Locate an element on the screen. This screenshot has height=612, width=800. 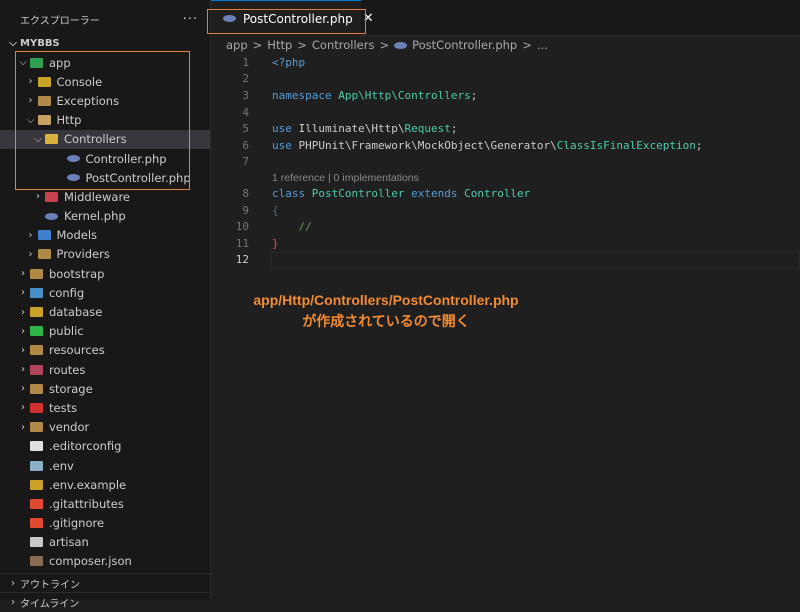
outline-section: › アウトライン is located at coordinates (105, 583).